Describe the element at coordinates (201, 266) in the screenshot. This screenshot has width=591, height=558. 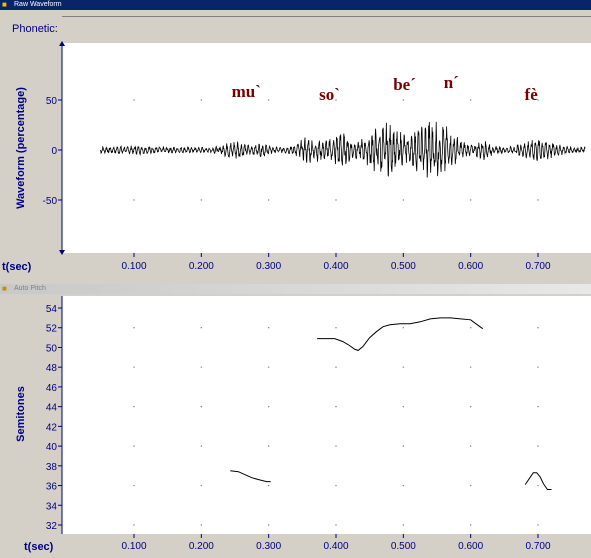
I see `waveform-x-tick-label: 0.200` at that location.